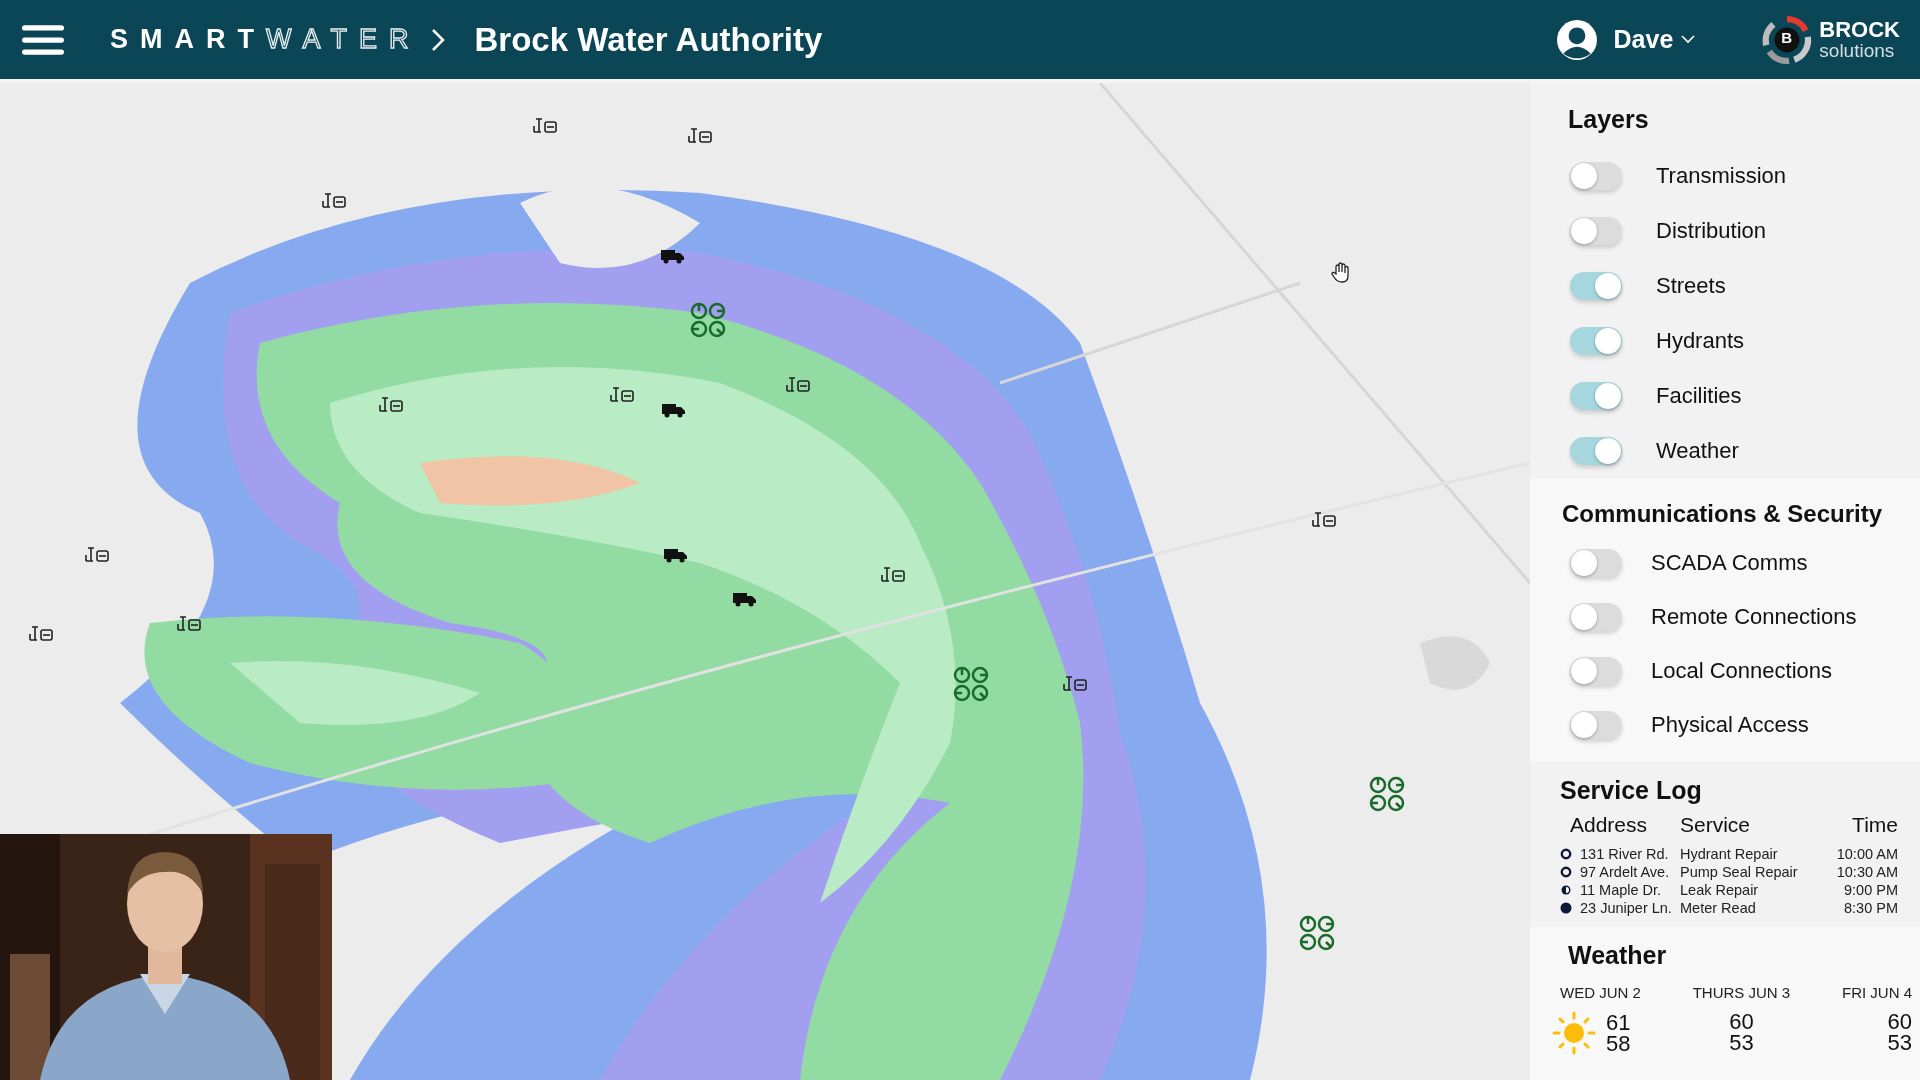 Image resolution: width=1920 pixels, height=1080 pixels. Describe the element at coordinates (188, 39) in the screenshot. I see `brand-logo-text: SMART` at that location.